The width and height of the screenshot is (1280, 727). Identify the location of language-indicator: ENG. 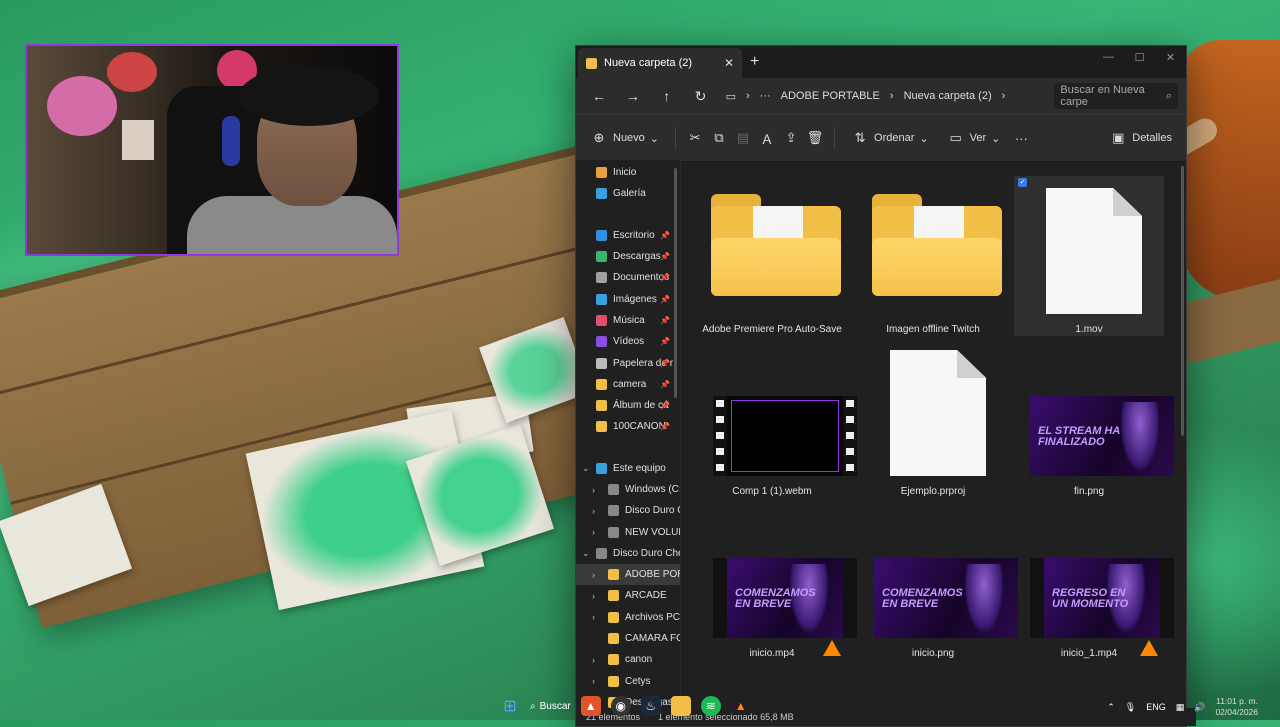
(1156, 707).